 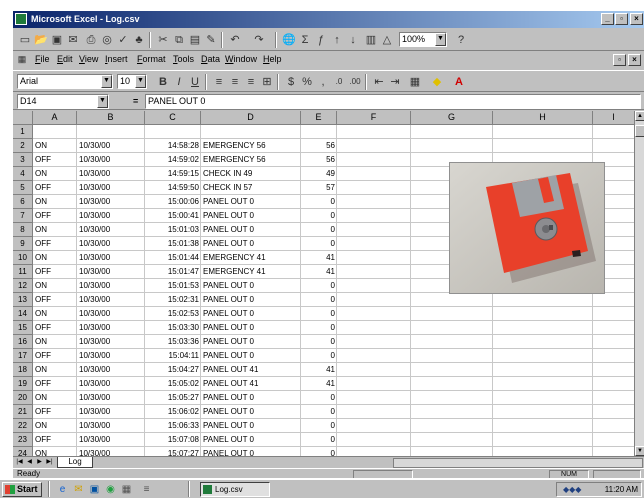 What do you see at coordinates (23, 146) in the screenshot?
I see `row-header-2: 2` at bounding box center [23, 146].